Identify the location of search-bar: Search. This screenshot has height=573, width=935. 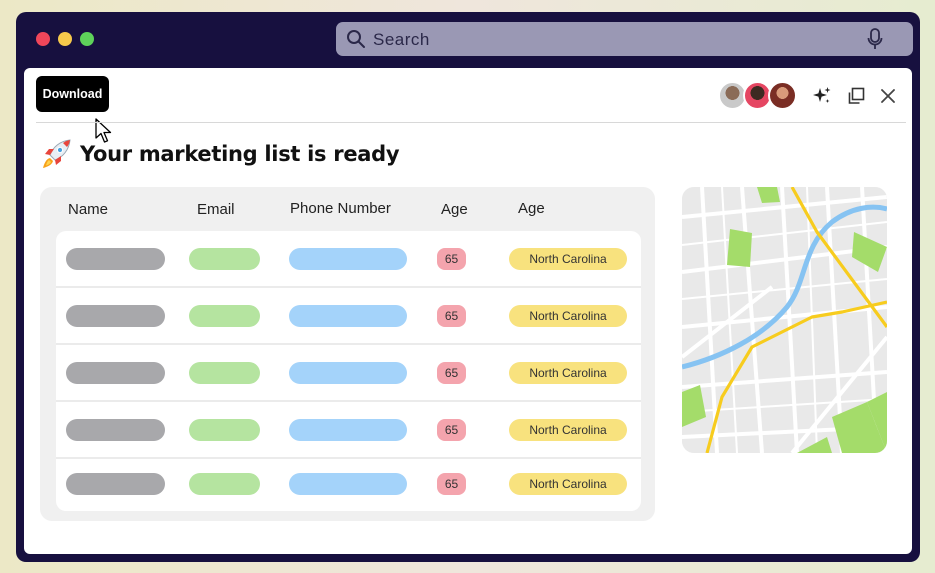
(624, 39).